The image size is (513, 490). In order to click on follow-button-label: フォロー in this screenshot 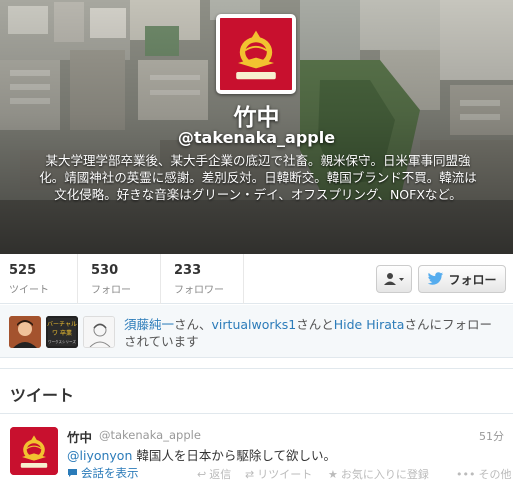, I will do `click(472, 279)`.